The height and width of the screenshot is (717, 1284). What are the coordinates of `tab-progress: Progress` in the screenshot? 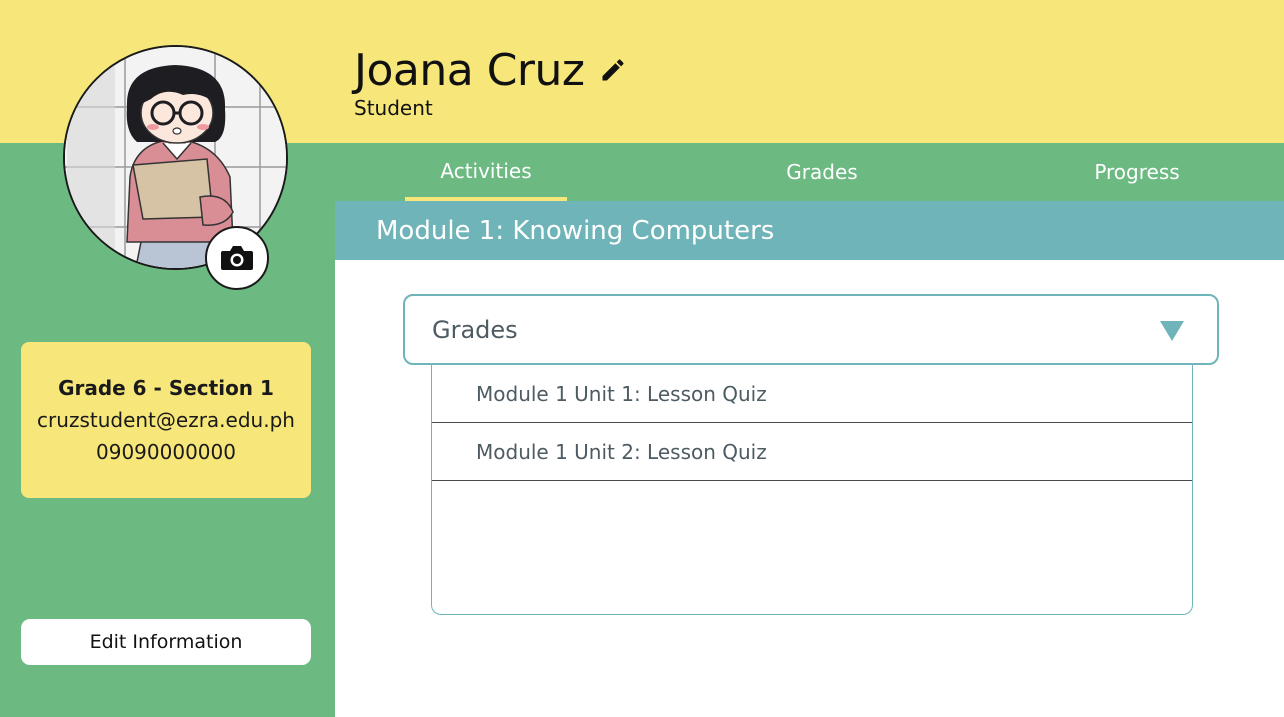 It's located at (1137, 172).